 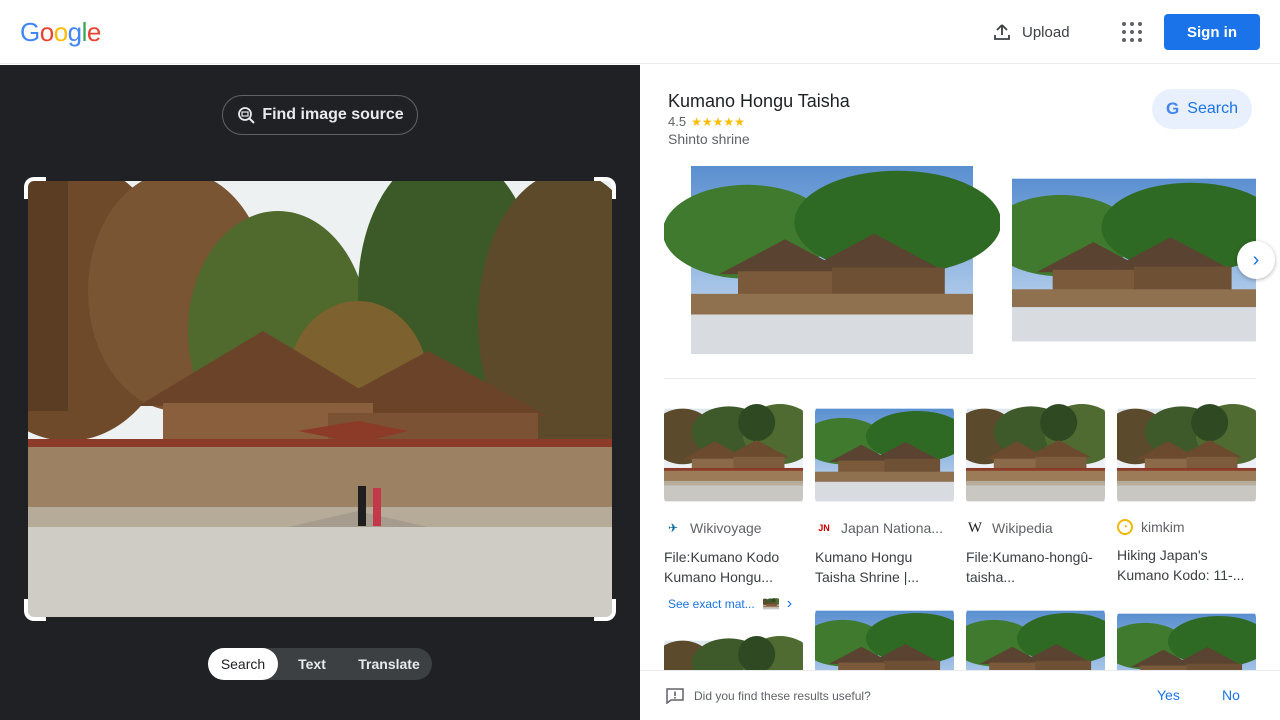 I want to click on divider, so click(x=960, y=378).